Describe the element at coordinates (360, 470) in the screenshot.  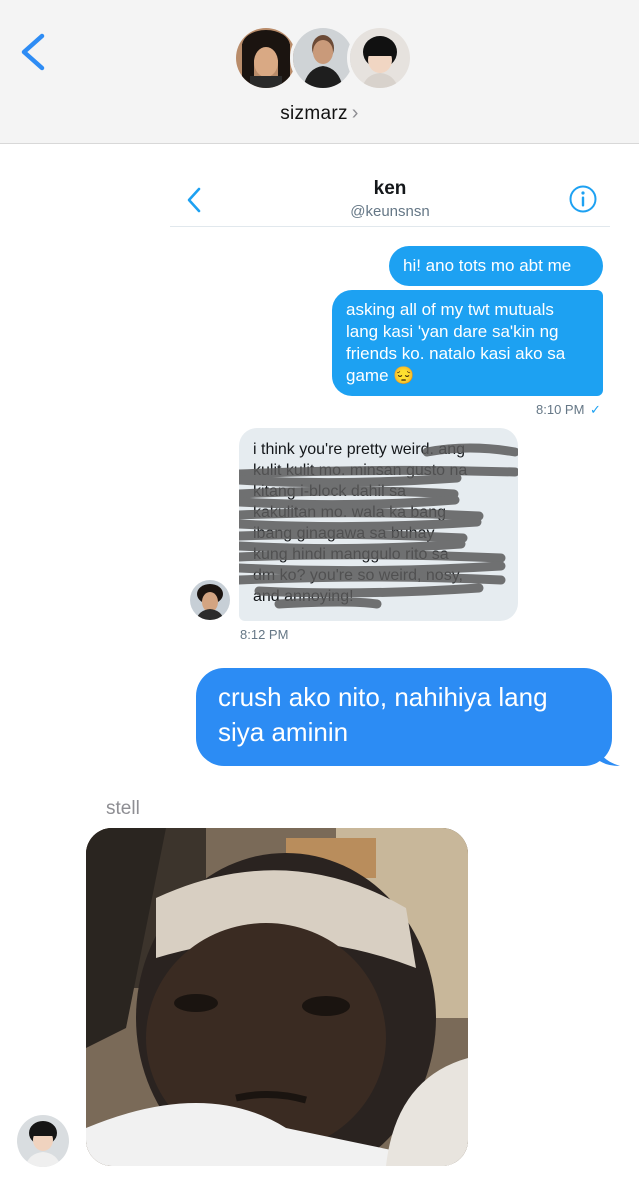
I see `message-line: kulit kulit mo. minsan gusto na` at that location.